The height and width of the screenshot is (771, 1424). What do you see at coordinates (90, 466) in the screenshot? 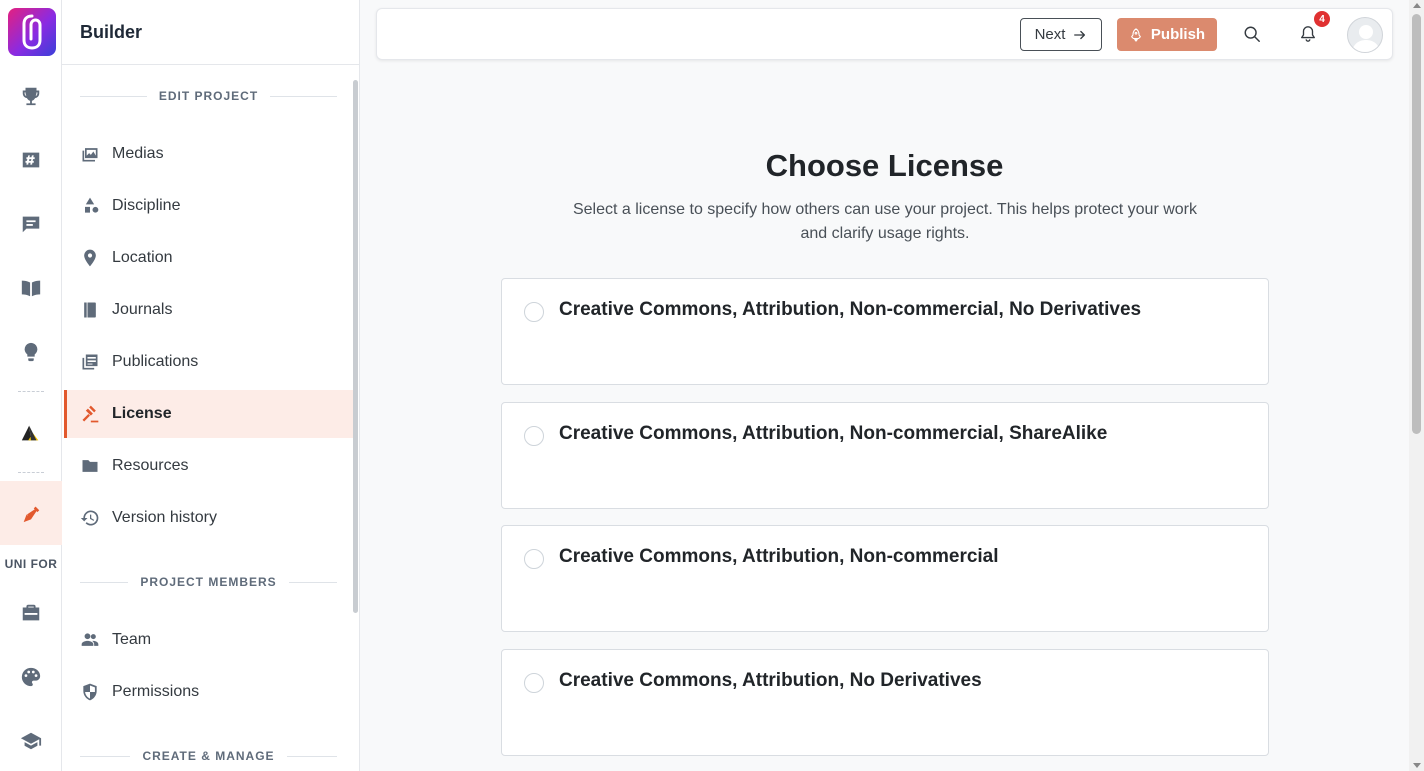
I see `folder-icon` at bounding box center [90, 466].